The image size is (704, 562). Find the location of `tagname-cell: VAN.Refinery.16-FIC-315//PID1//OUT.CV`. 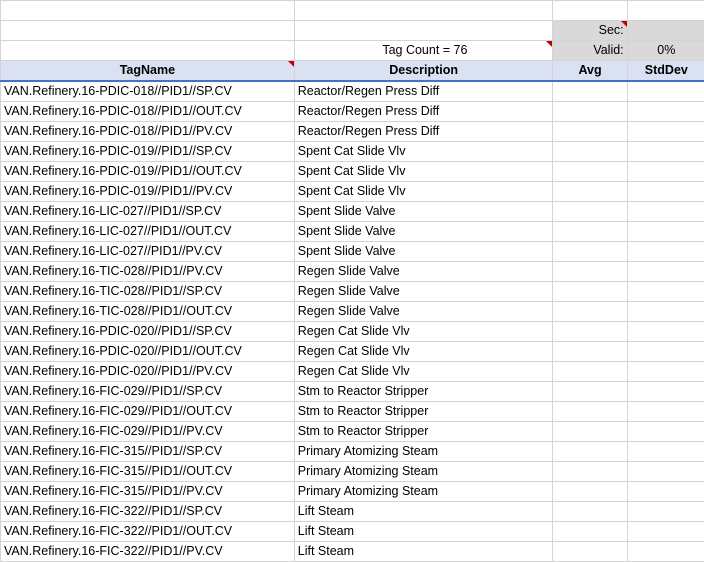

tagname-cell: VAN.Refinery.16-FIC-315//PID1//OUT.CV is located at coordinates (148, 472).